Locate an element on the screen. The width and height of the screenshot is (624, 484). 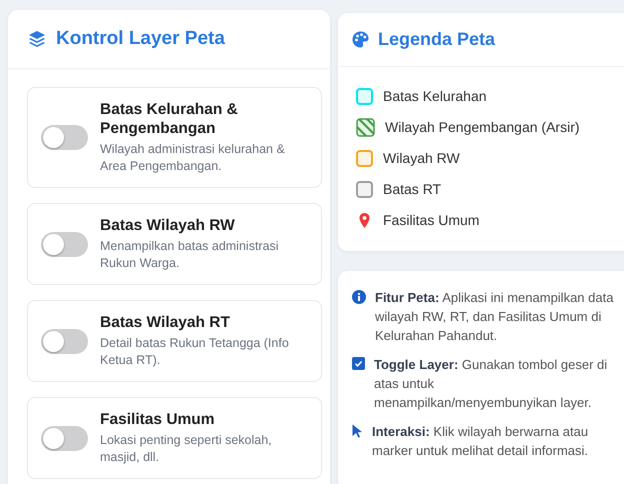
layers-icon is located at coordinates (37, 39).